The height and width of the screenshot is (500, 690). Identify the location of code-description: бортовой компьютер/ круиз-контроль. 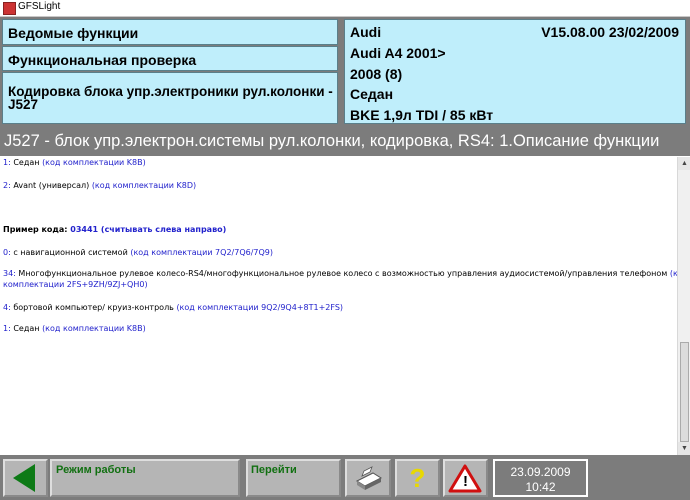
(93, 307).